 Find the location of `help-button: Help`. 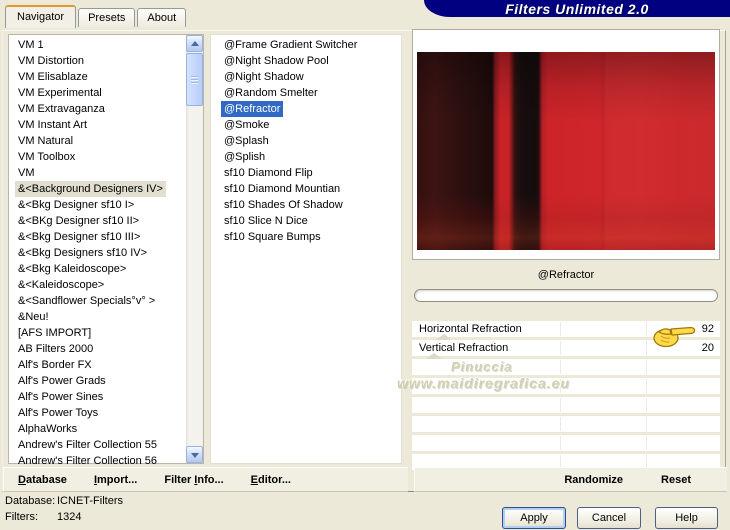

help-button: Help is located at coordinates (686, 518).